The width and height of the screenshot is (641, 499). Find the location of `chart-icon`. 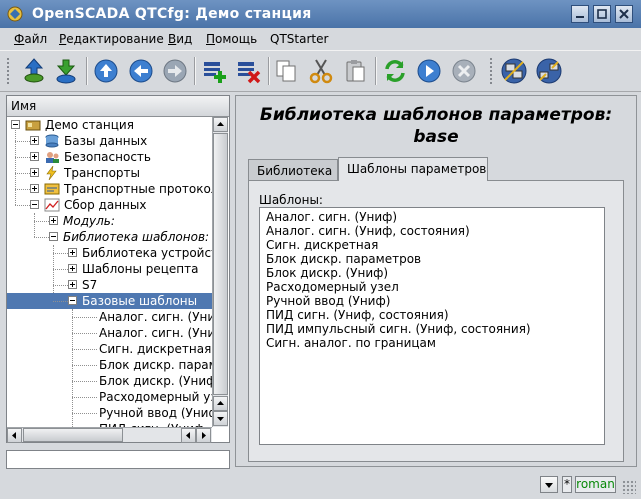

chart-icon is located at coordinates (52, 205).